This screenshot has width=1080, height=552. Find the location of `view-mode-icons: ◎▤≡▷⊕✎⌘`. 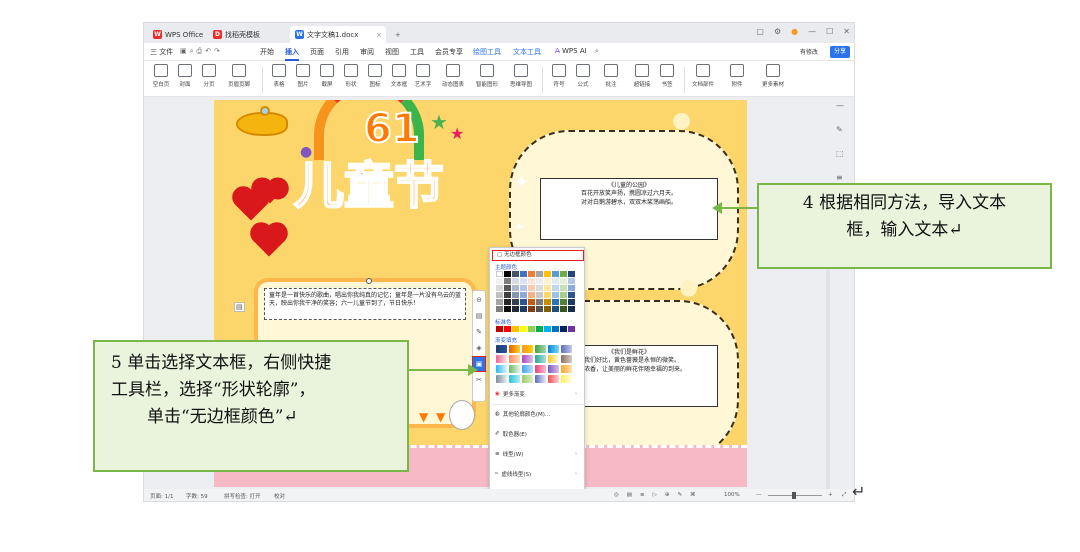

view-mode-icons: ◎▤≡▷⊕✎⌘ is located at coordinates (659, 495).